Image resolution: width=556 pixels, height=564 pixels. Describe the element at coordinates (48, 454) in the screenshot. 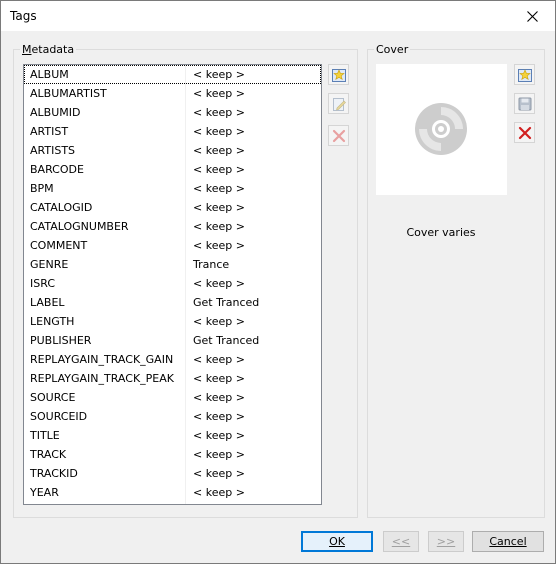

I see `tag-key: TRACK` at that location.